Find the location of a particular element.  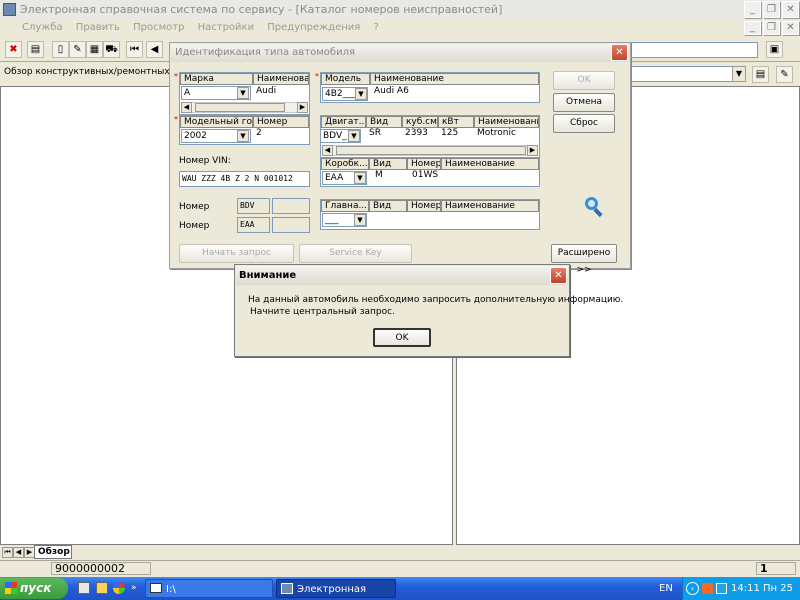

gearbox-kind: M is located at coordinates (379, 175).